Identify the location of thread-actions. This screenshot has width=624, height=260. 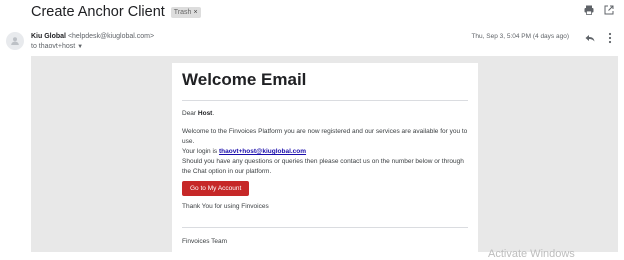
(599, 10).